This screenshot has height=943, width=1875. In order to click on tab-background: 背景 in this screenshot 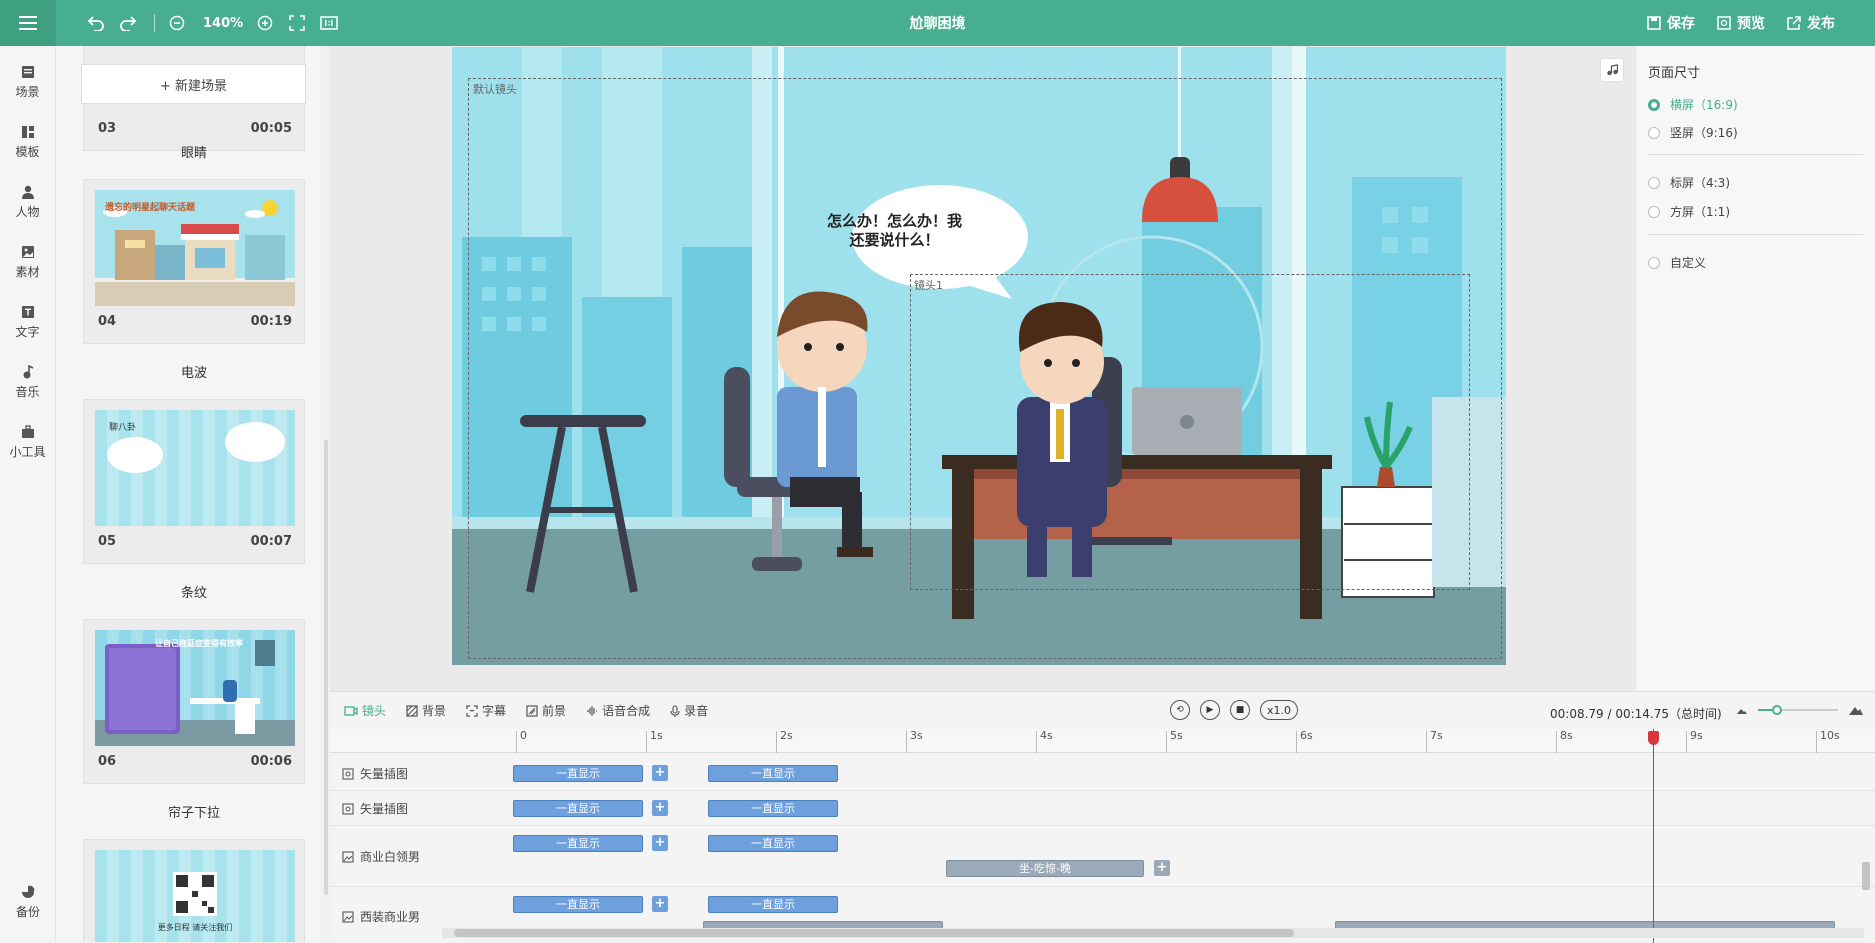, I will do `click(426, 710)`.